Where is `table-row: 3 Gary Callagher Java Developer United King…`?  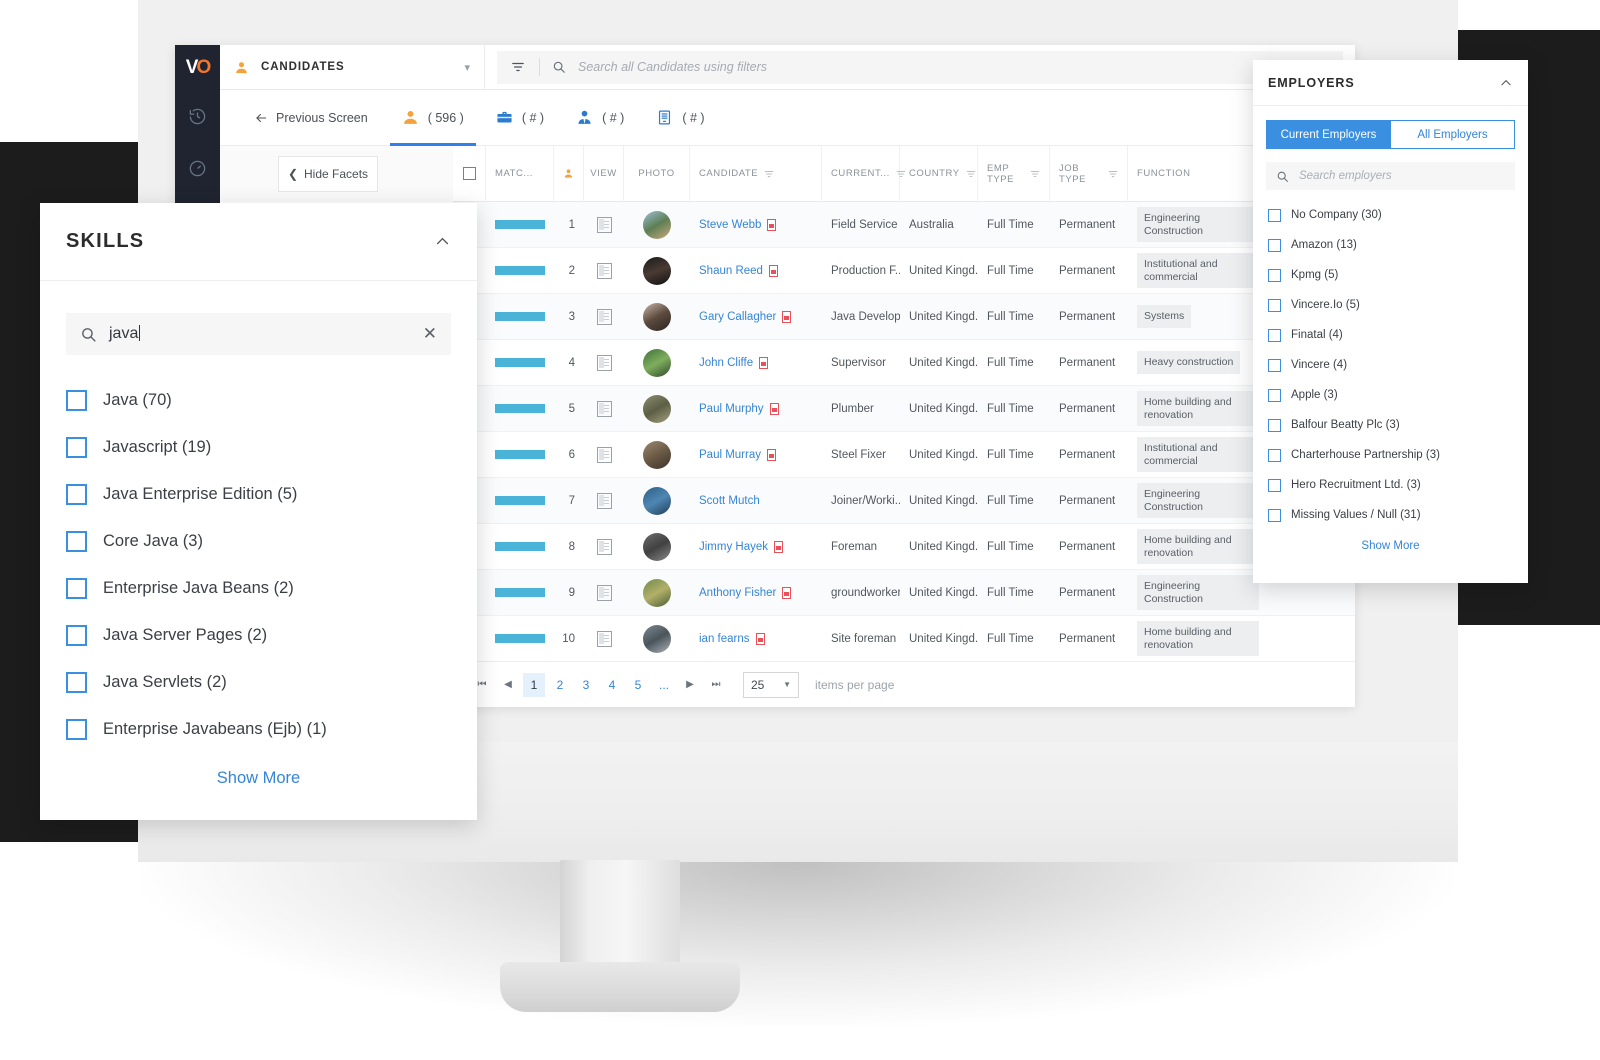 table-row: 3 Gary Callagher Java Developer United King… is located at coordinates (904, 317).